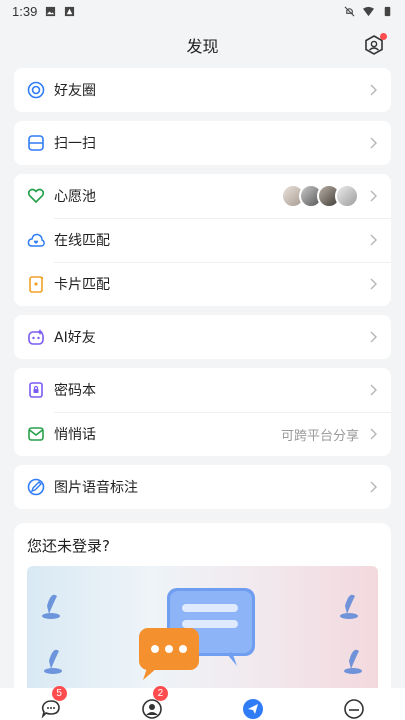 This screenshot has height=720, width=405. What do you see at coordinates (70, 11) in the screenshot?
I see `app-notification-icon` at bounding box center [70, 11].